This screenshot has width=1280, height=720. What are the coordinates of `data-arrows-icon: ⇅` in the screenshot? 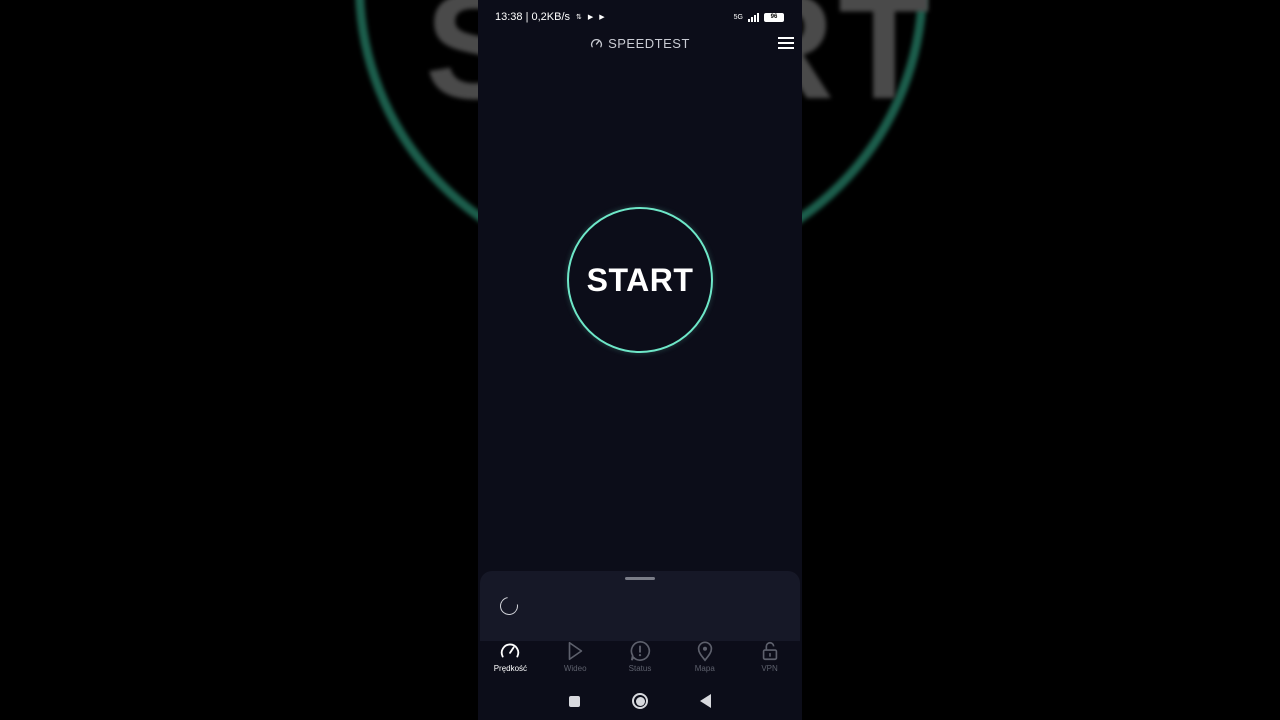 It's located at (579, 17).